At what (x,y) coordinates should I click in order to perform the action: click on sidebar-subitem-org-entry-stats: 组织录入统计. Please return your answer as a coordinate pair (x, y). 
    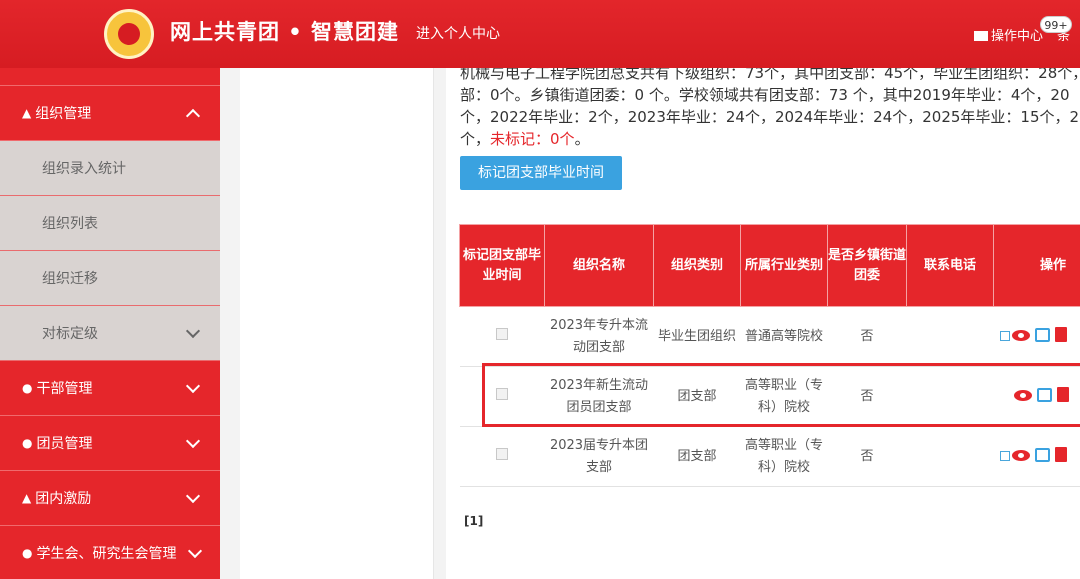
    Looking at the image, I should click on (110, 168).